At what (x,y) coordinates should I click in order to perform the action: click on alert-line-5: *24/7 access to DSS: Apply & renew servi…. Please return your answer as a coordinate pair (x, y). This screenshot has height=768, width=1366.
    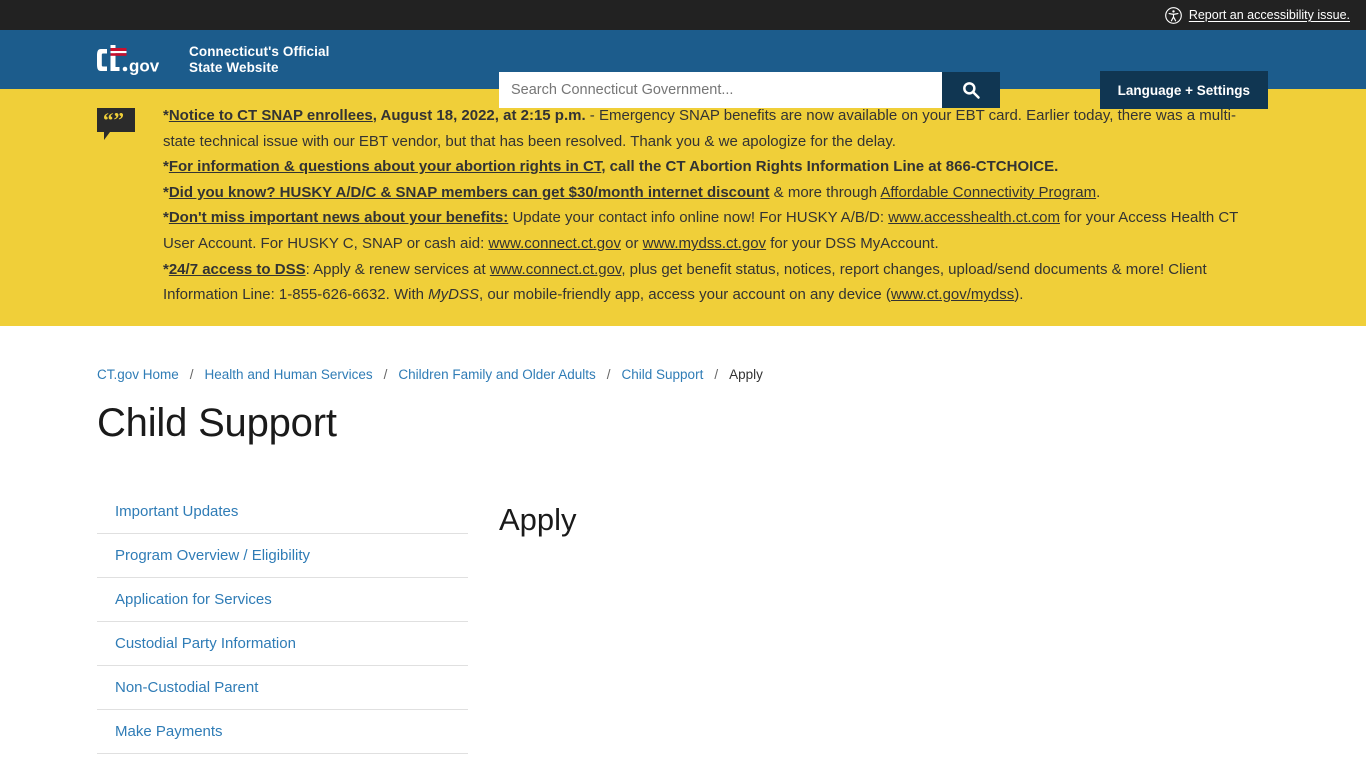
    Looking at the image, I should click on (709, 282).